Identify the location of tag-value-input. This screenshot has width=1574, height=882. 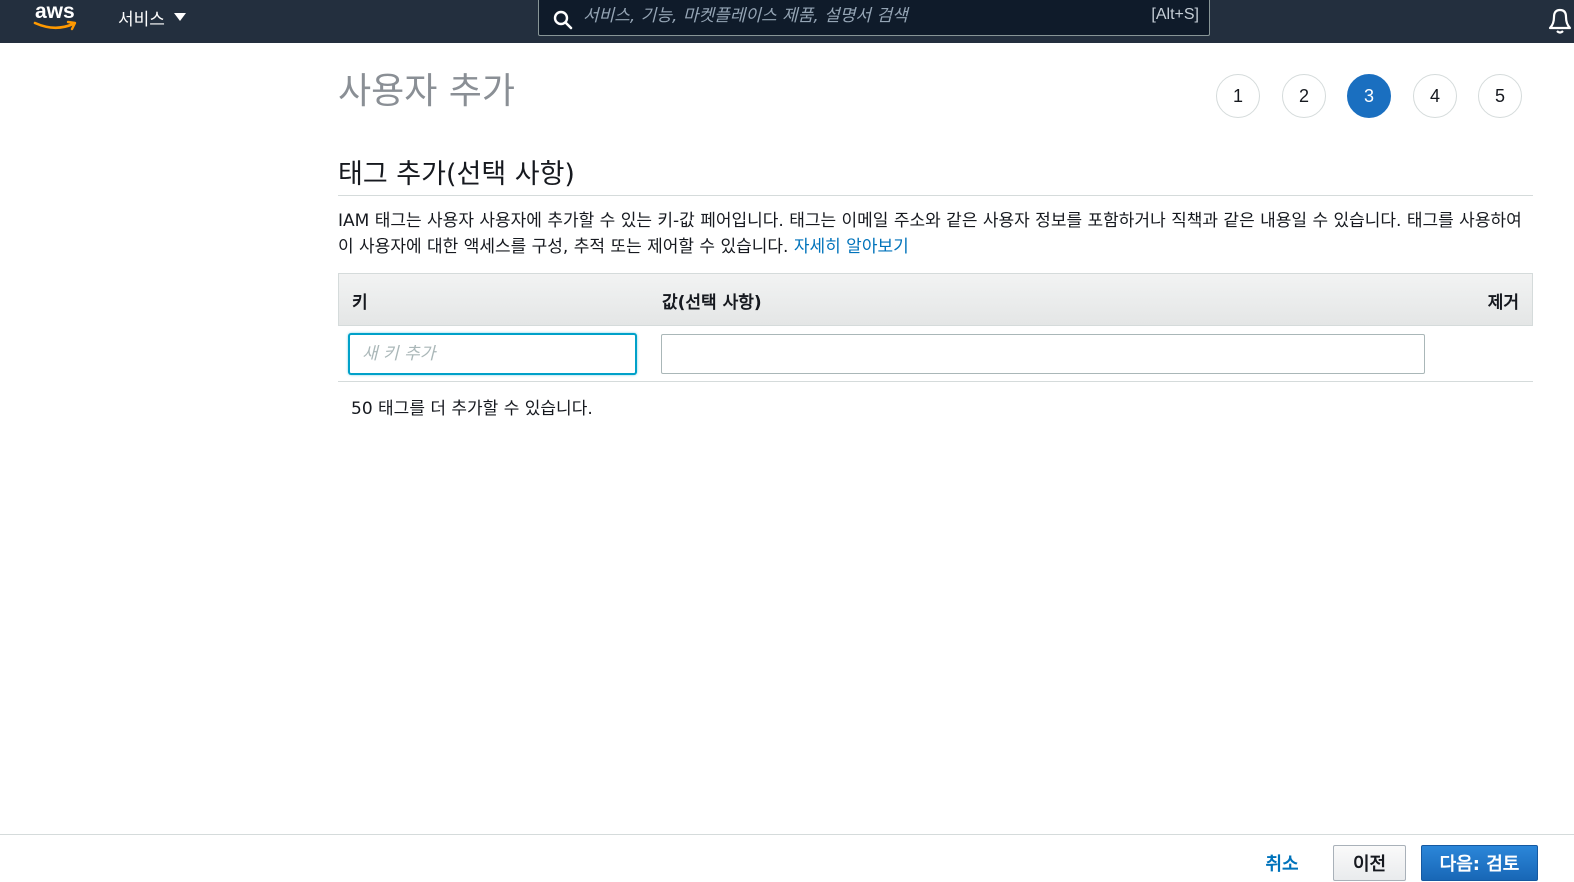
(1043, 354).